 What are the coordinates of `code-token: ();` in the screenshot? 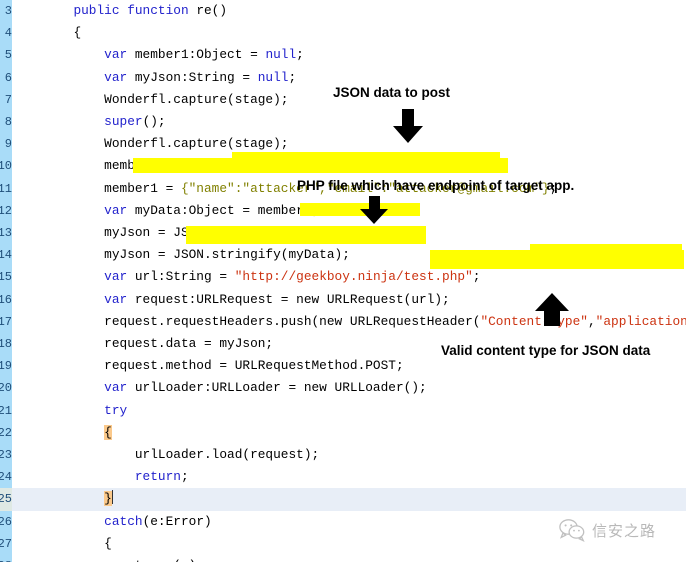 It's located at (154, 121).